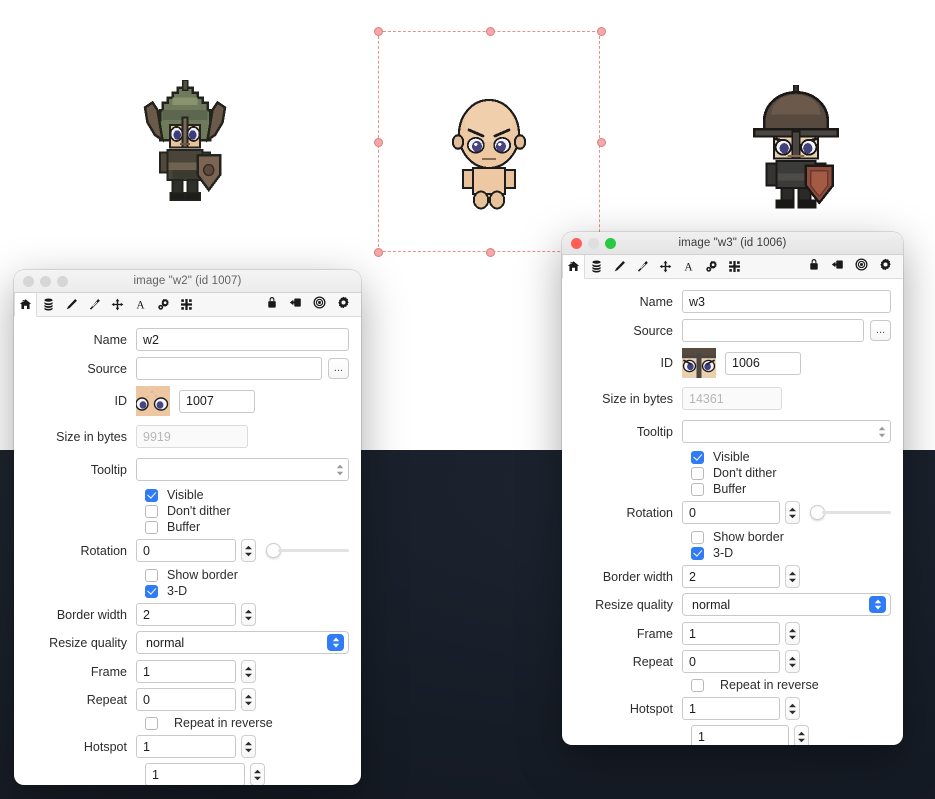  I want to click on move-icon, so click(117, 304).